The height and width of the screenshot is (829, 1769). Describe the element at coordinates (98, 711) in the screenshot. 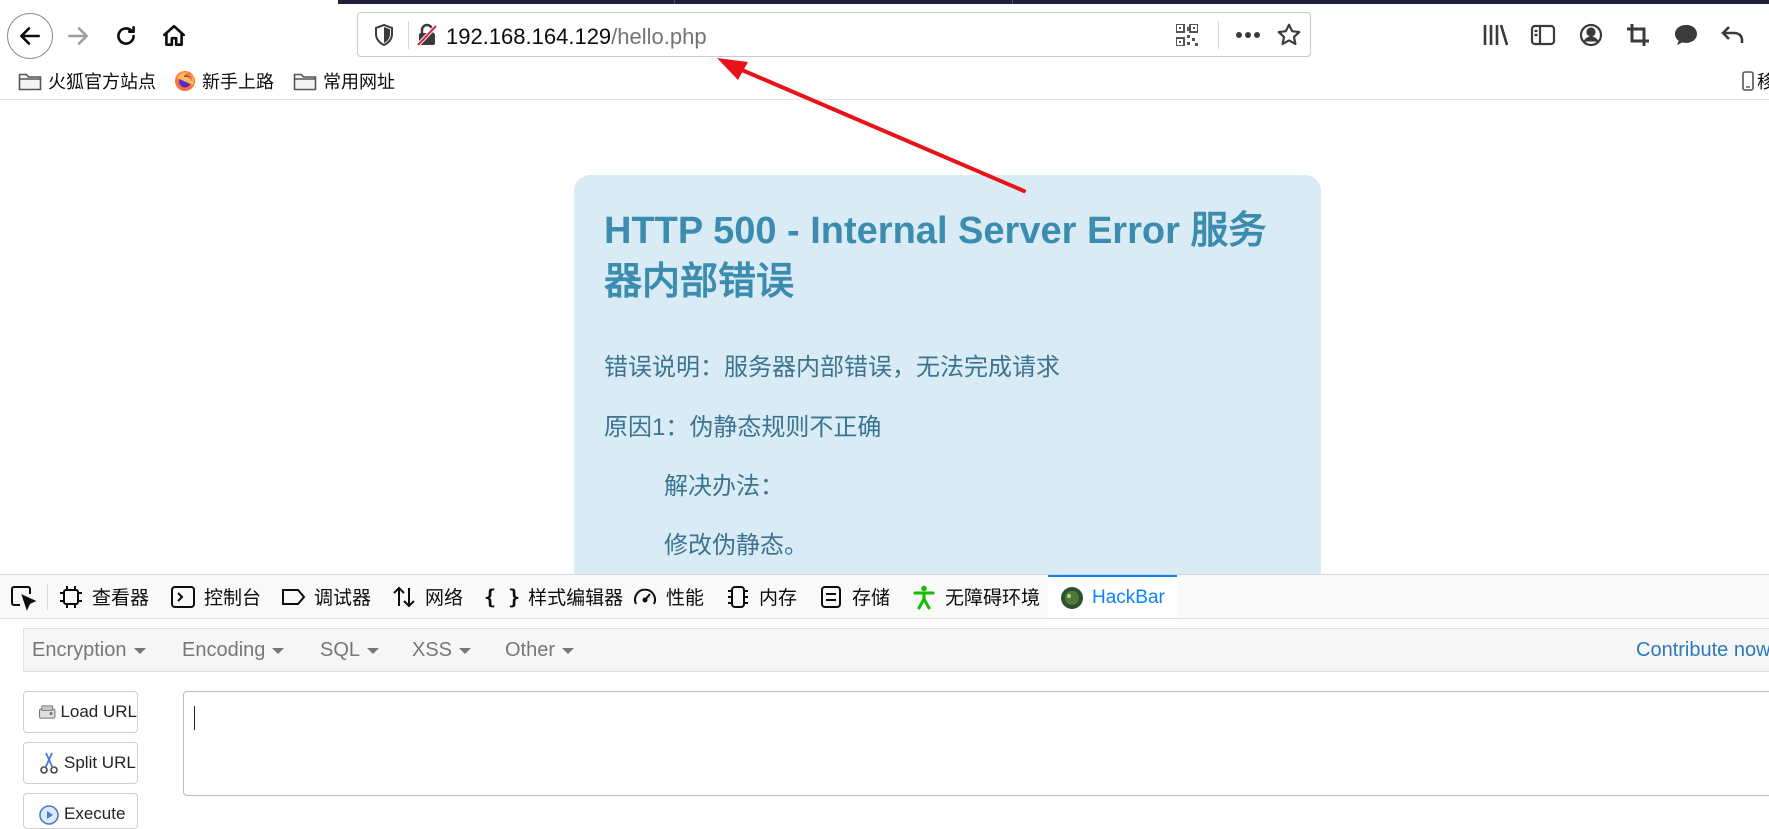

I see `button-label: Load URL` at that location.